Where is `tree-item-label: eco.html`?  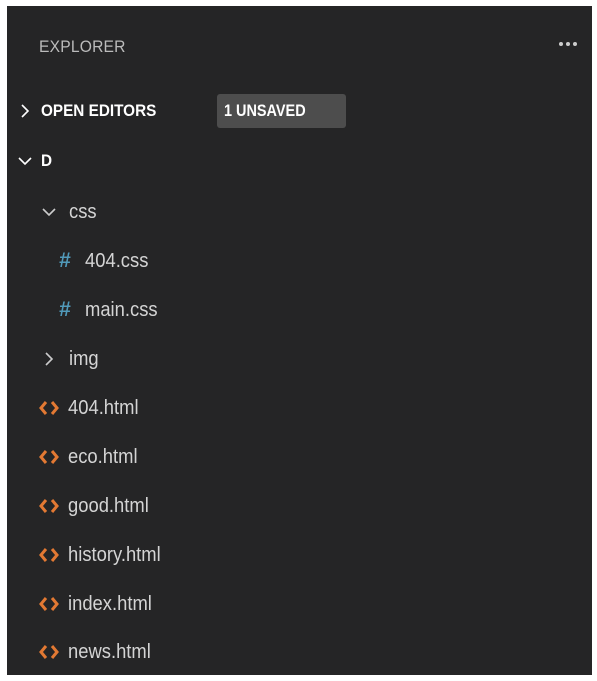
tree-item-label: eco.html is located at coordinates (103, 456).